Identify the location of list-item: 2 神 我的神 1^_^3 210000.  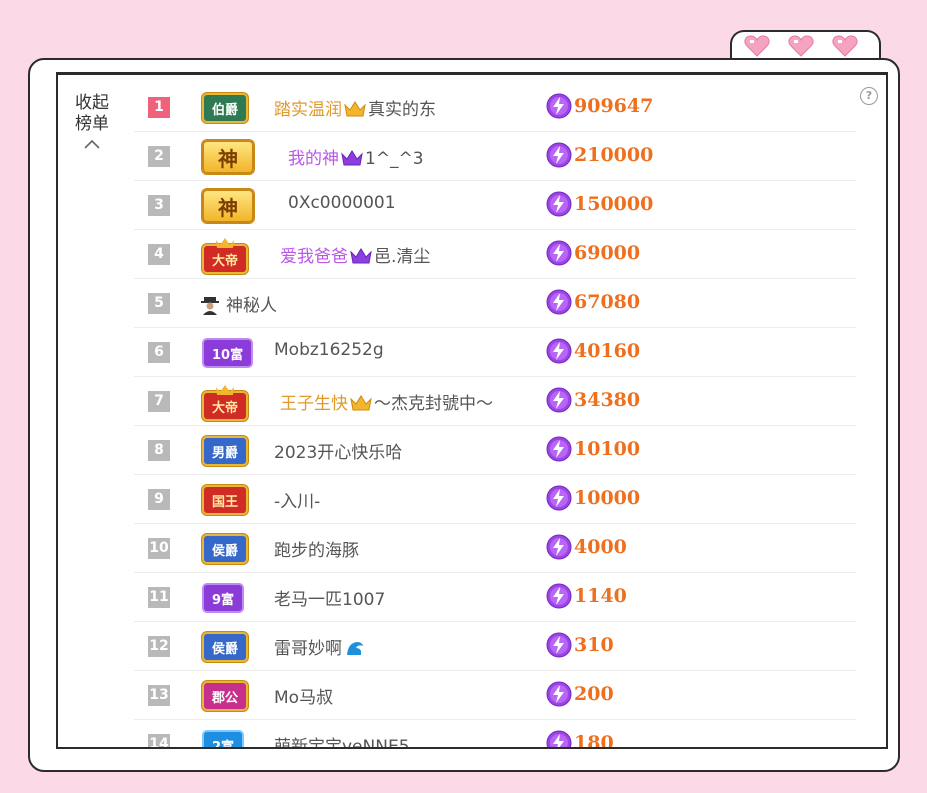
(495, 156).